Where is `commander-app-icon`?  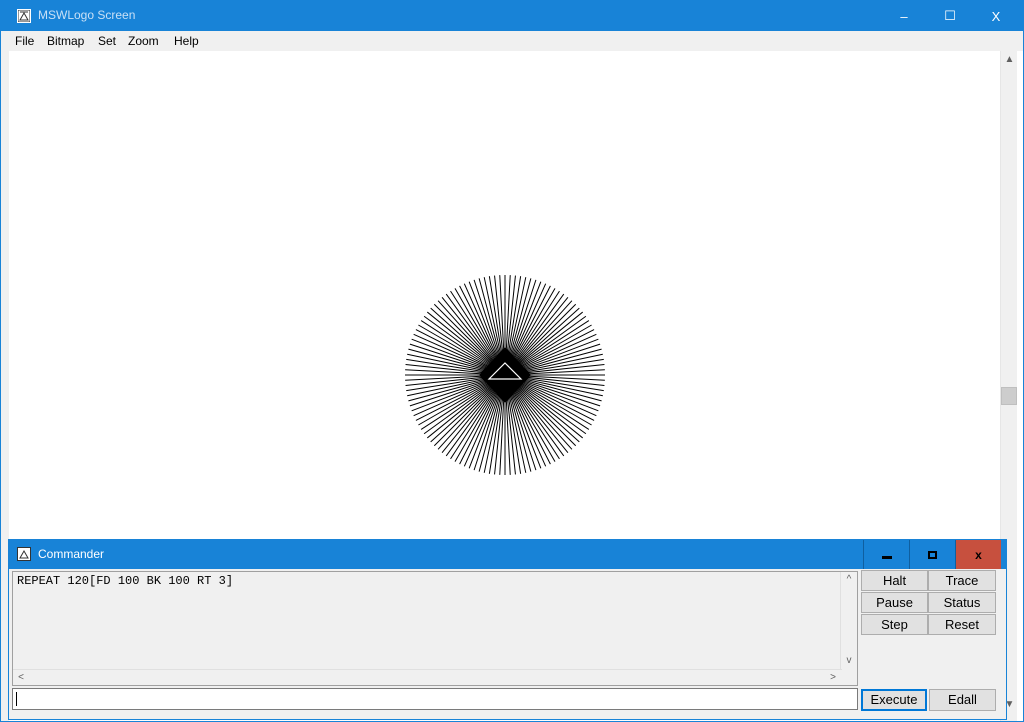
commander-app-icon is located at coordinates (24, 554).